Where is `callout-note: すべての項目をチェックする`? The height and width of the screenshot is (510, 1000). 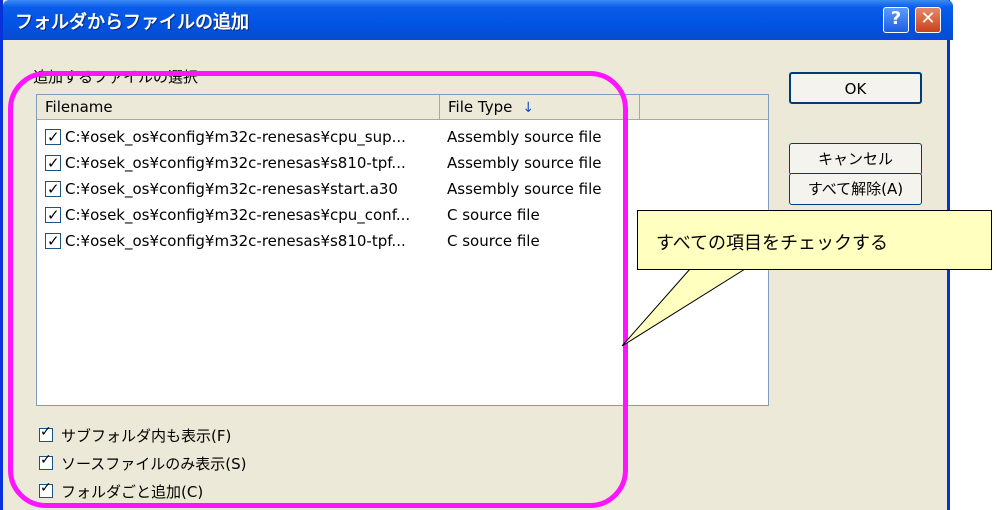
callout-note: すべての項目をチェックする is located at coordinates (814, 240).